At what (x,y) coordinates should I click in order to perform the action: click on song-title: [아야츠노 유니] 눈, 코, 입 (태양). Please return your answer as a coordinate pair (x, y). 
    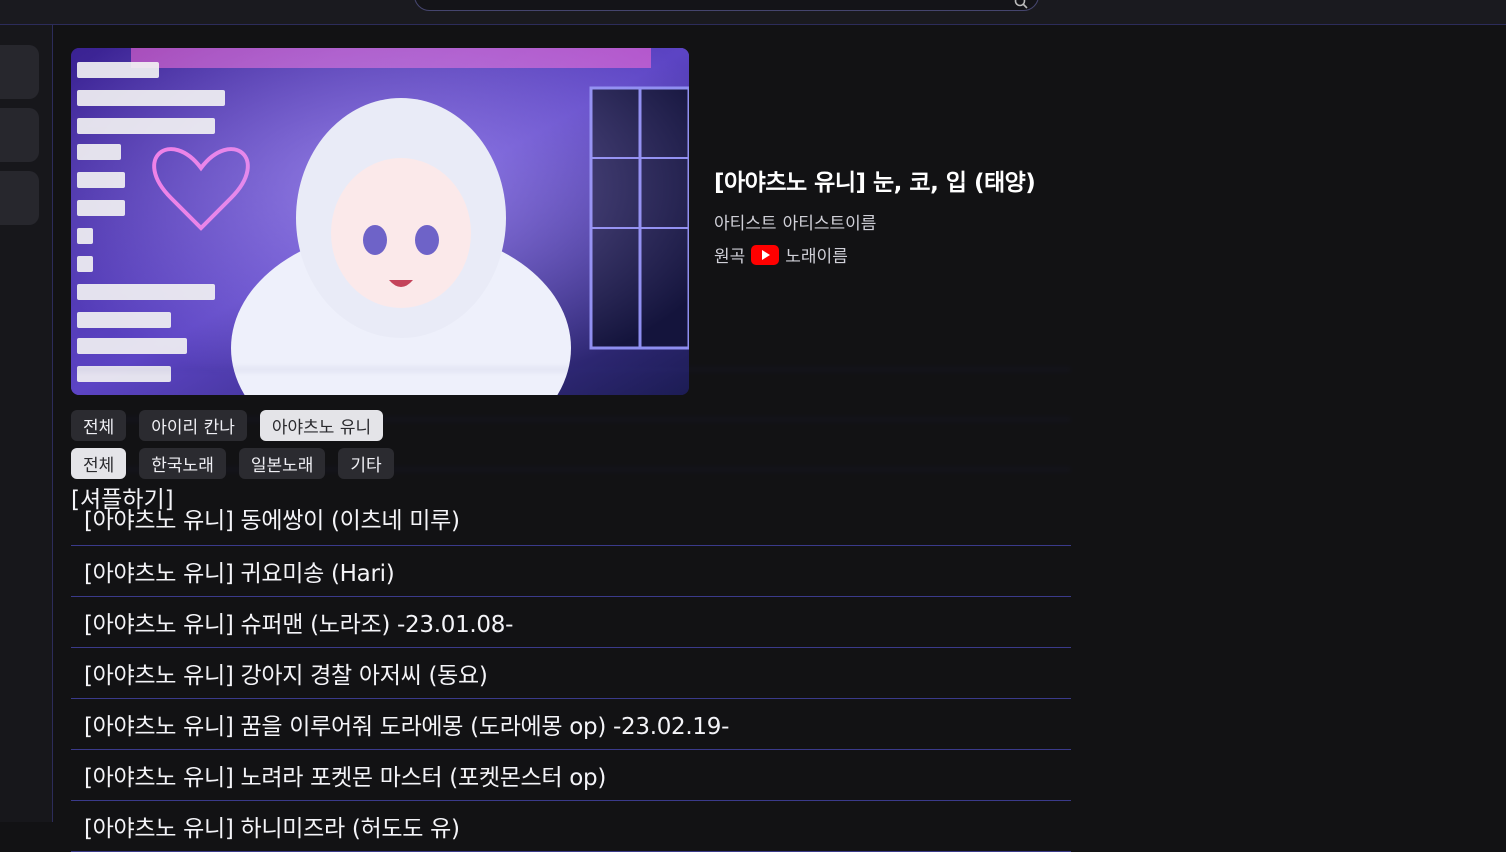
    Looking at the image, I should click on (875, 183).